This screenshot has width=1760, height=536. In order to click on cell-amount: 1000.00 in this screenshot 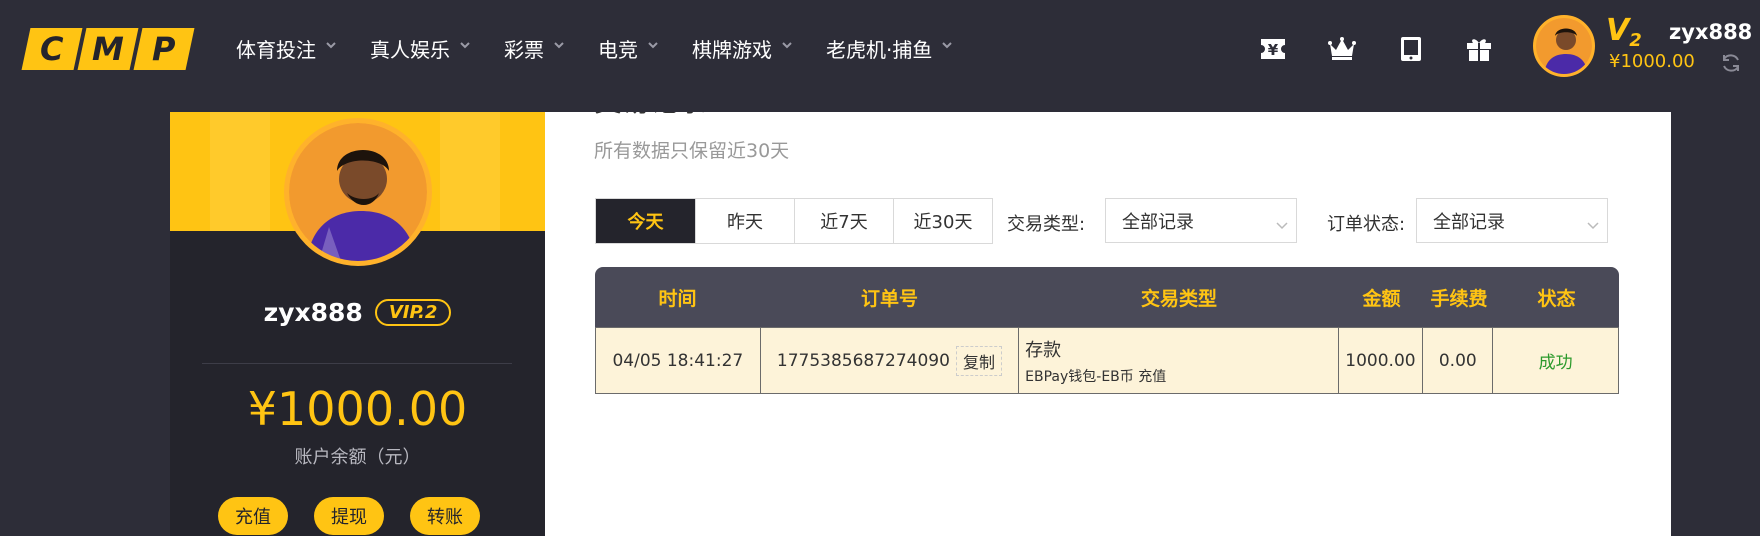, I will do `click(1381, 360)`.